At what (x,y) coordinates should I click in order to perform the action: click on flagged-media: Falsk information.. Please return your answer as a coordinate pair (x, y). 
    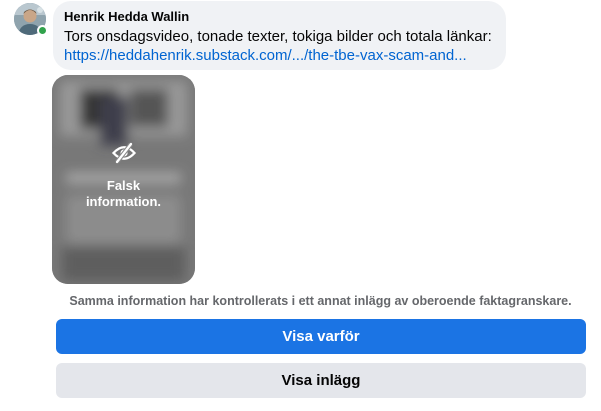
    Looking at the image, I should click on (123, 179).